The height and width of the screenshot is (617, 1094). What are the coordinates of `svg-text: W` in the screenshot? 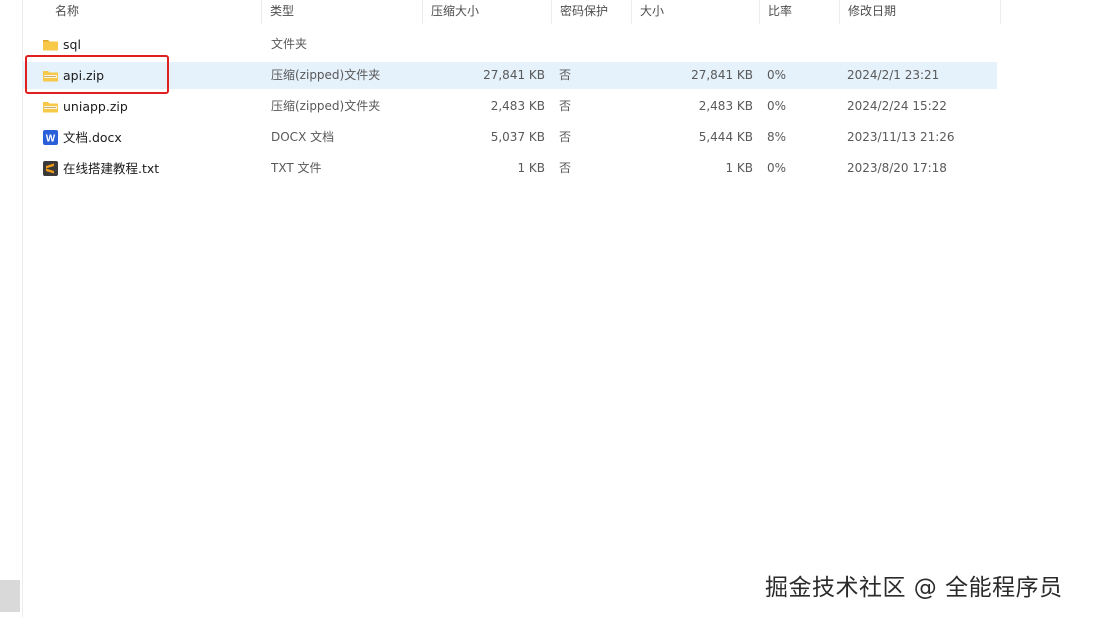 It's located at (51, 139).